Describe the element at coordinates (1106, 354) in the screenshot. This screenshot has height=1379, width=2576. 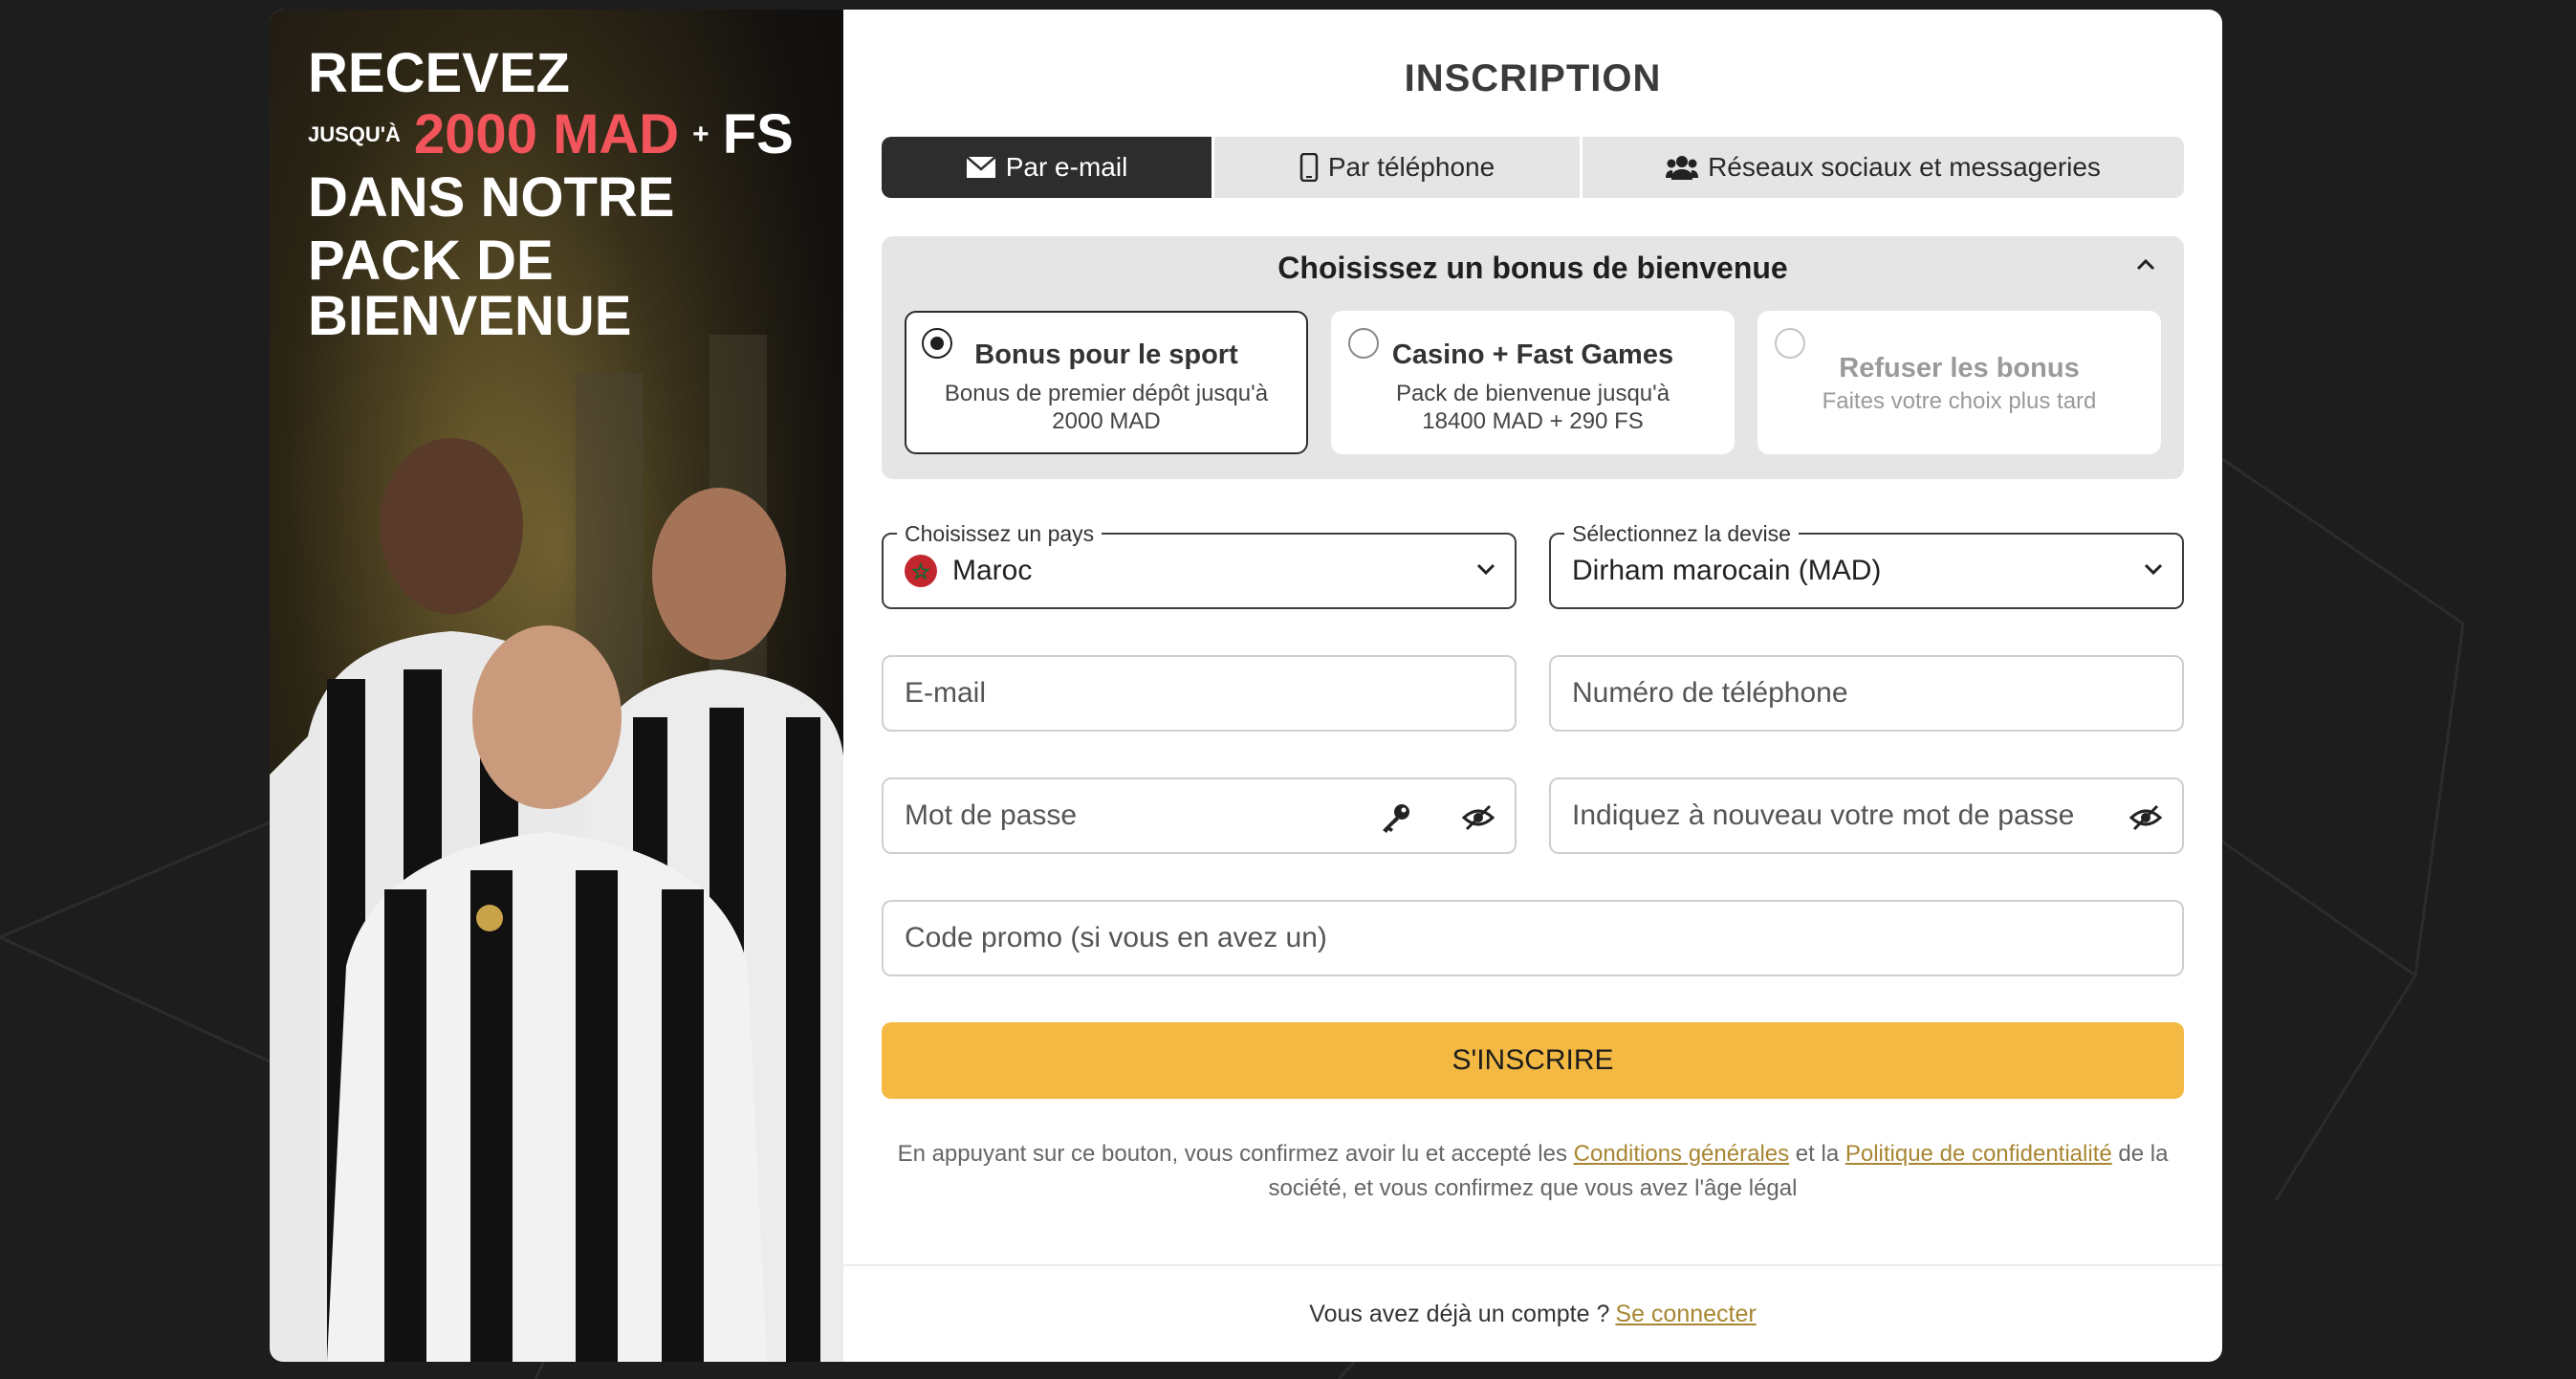
I see `bonus-option-title: Bonus pour le sport` at that location.